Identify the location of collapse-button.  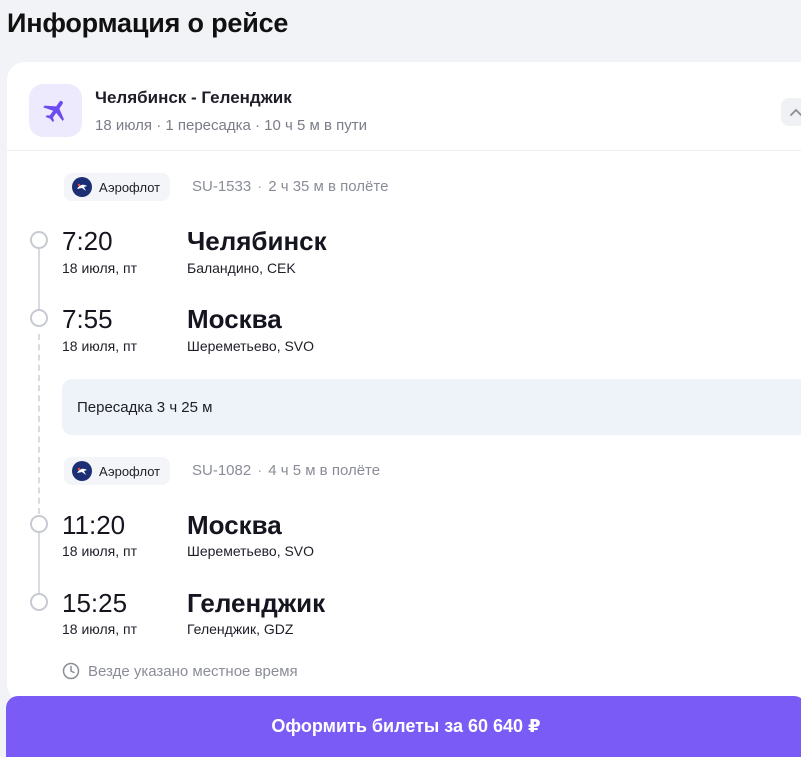
(791, 112).